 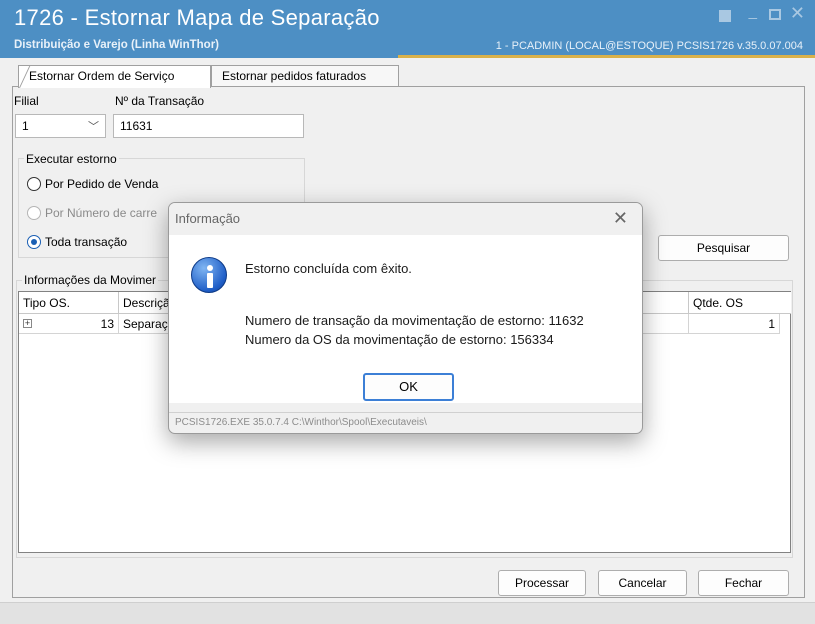 I want to click on fechar-button: Fechar, so click(x=743, y=583).